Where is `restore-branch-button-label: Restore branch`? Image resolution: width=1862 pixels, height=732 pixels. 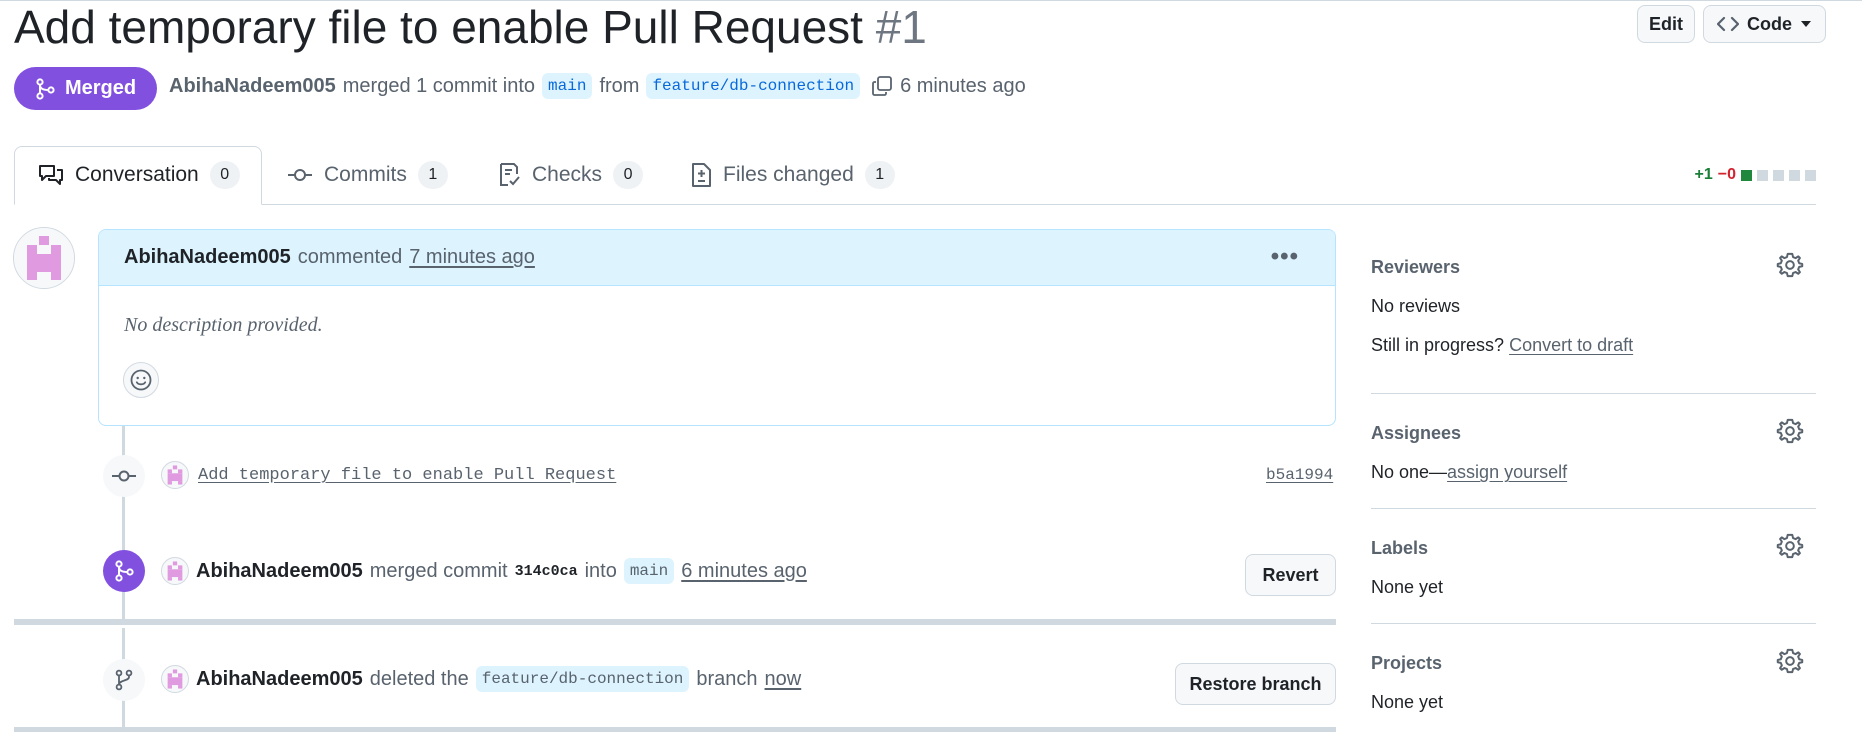
restore-branch-button-label: Restore branch is located at coordinates (1255, 683).